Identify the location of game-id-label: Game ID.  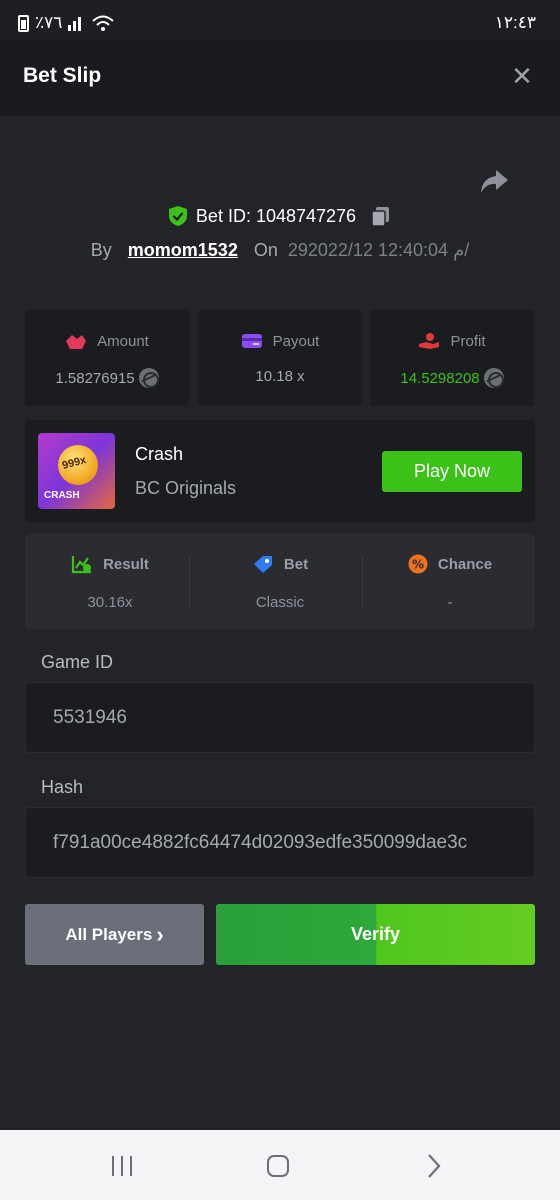
(77, 662).